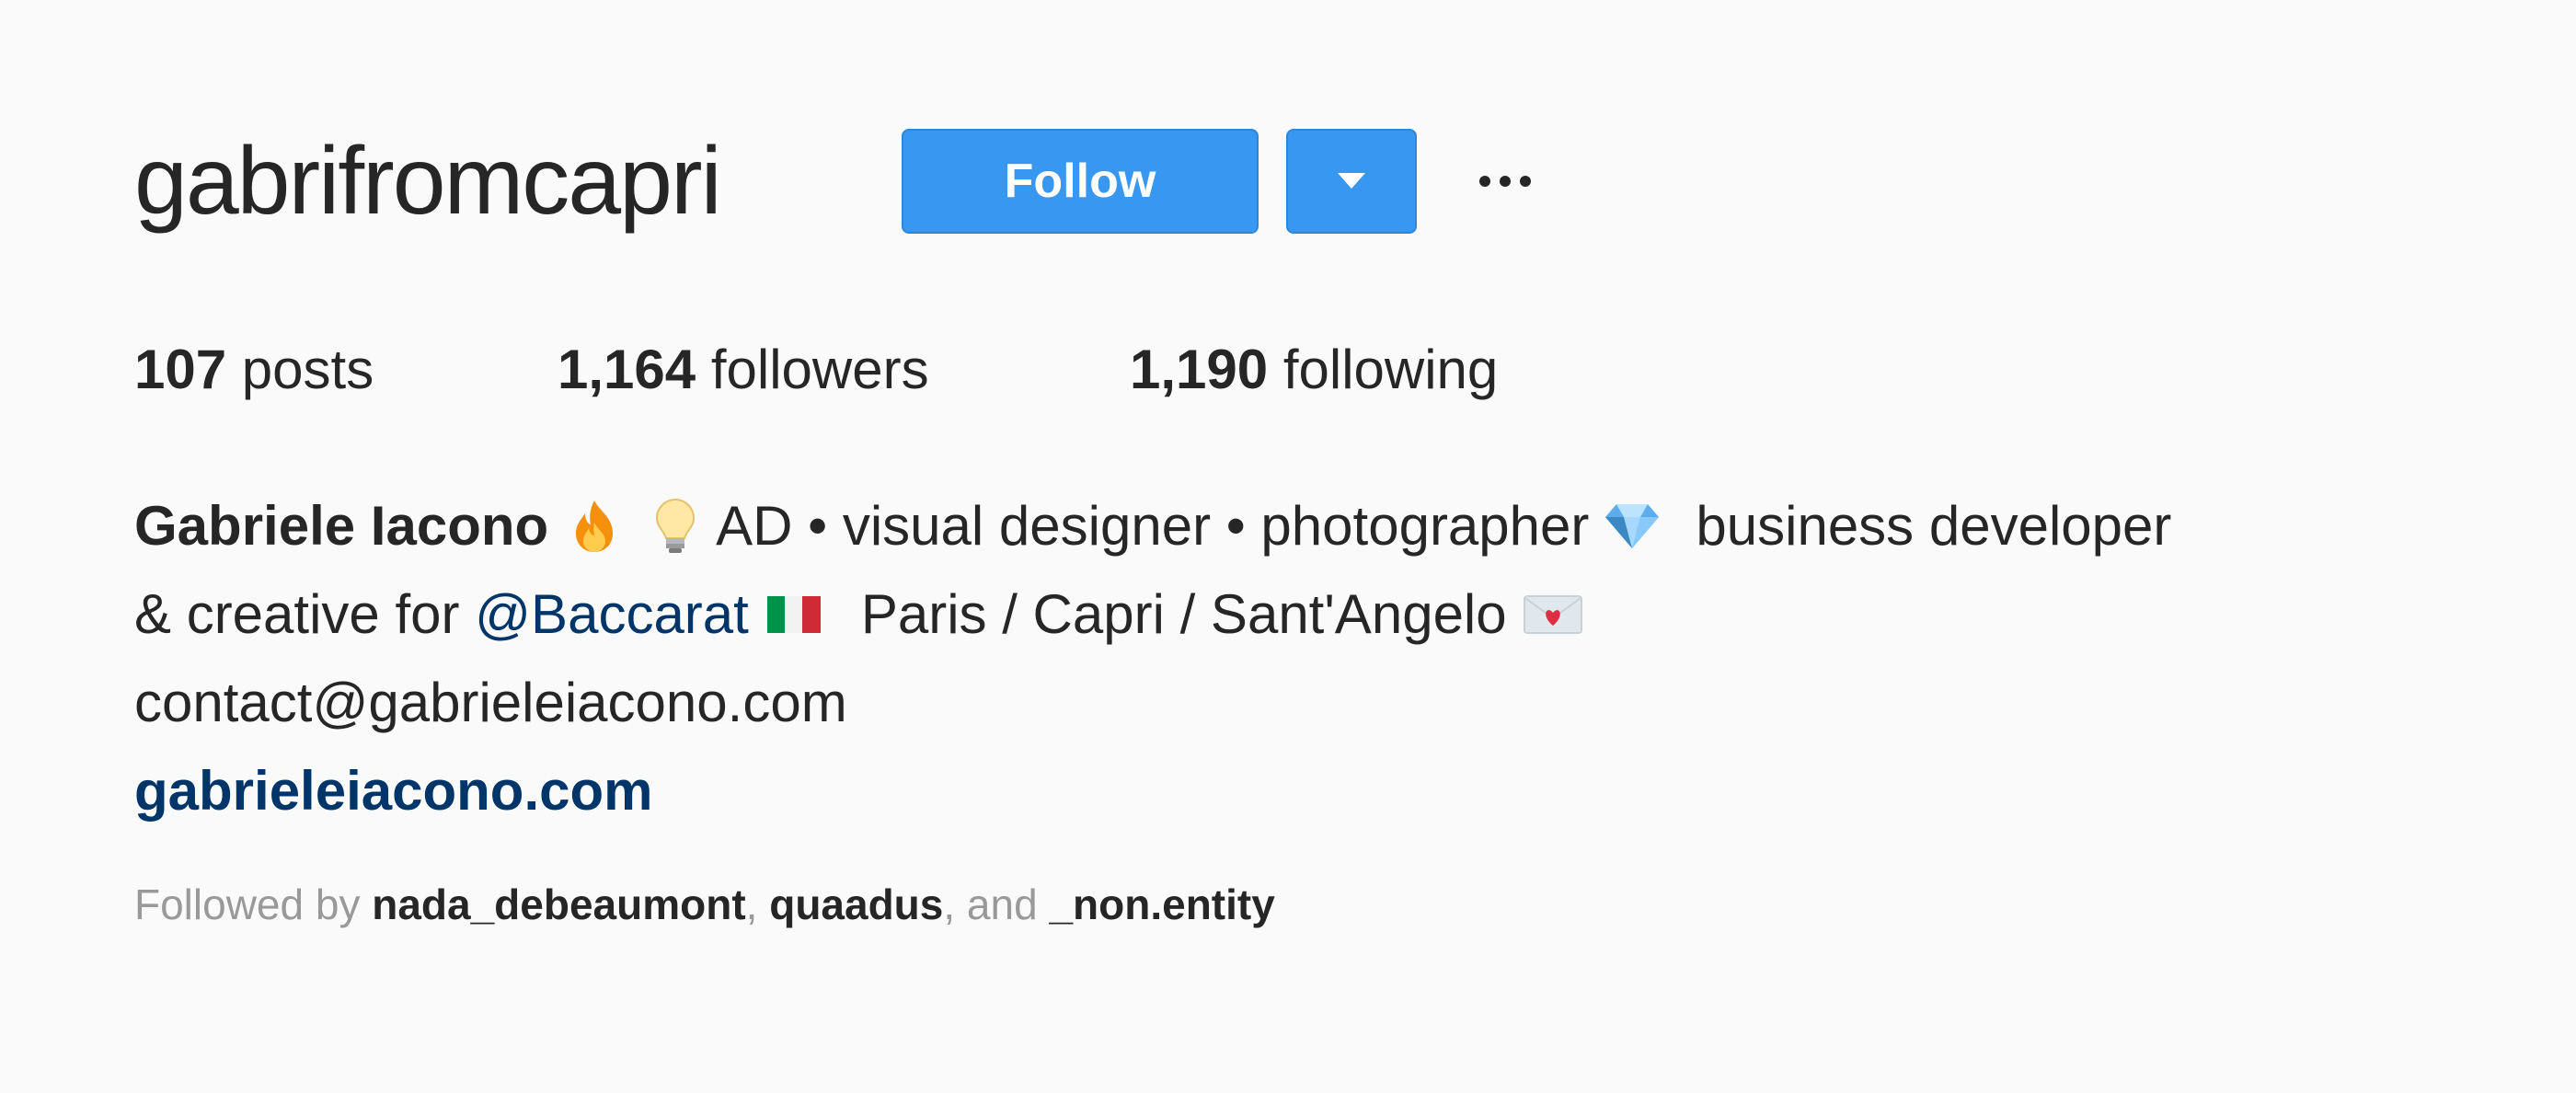  What do you see at coordinates (627, 369) in the screenshot?
I see `followers-number: 1,164` at bounding box center [627, 369].